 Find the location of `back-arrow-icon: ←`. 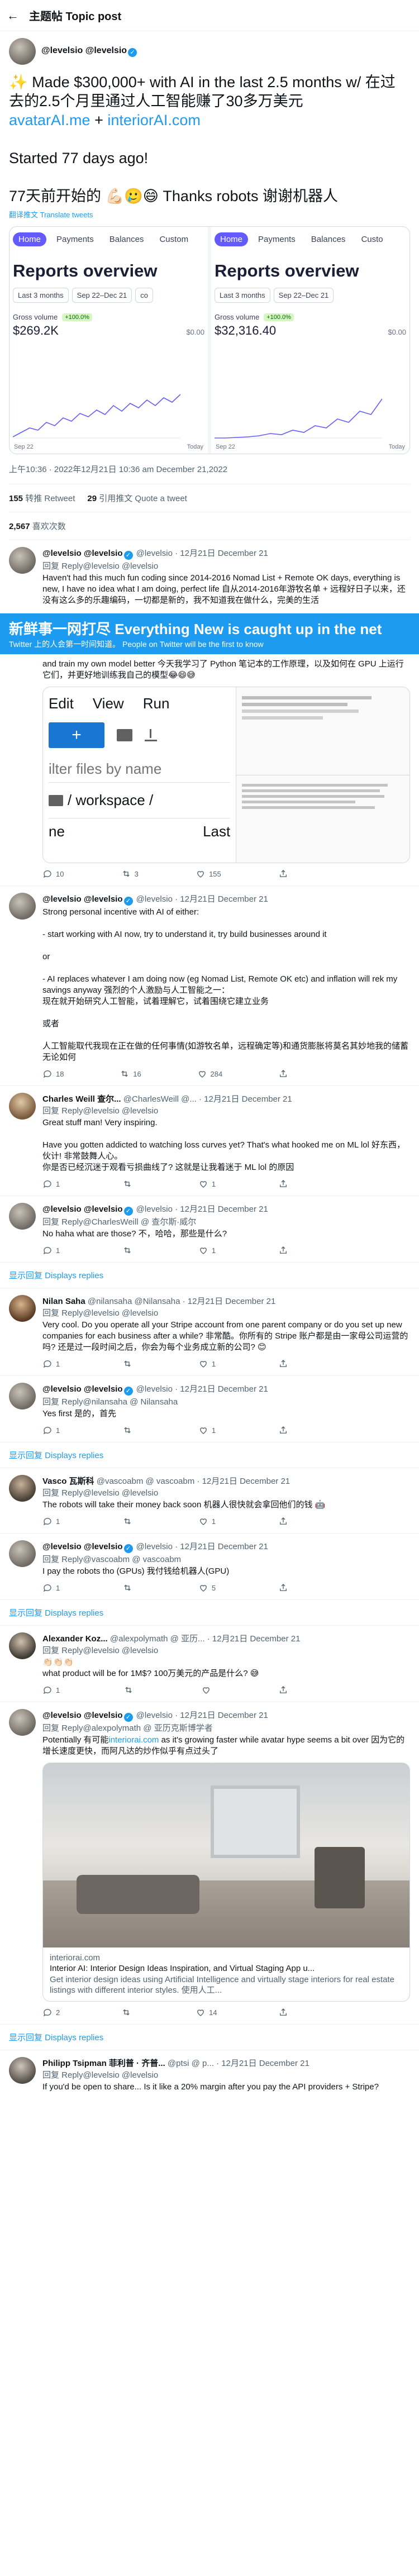

back-arrow-icon: ← is located at coordinates (18, 15).